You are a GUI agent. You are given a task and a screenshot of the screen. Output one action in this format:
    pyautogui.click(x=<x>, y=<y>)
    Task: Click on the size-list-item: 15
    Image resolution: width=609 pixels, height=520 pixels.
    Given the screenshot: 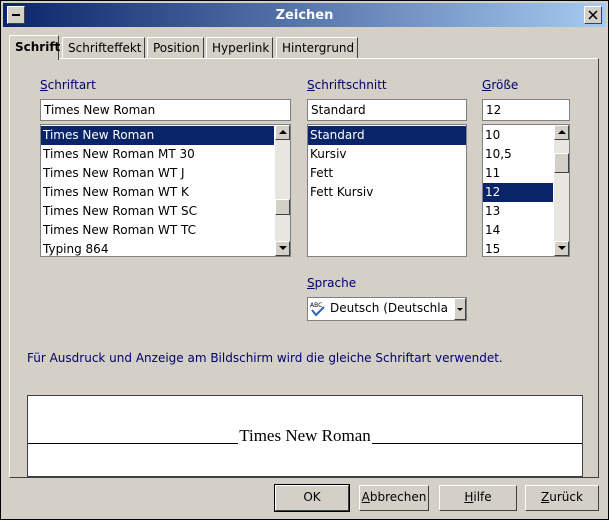 What is the action you would take?
    pyautogui.click(x=518, y=248)
    